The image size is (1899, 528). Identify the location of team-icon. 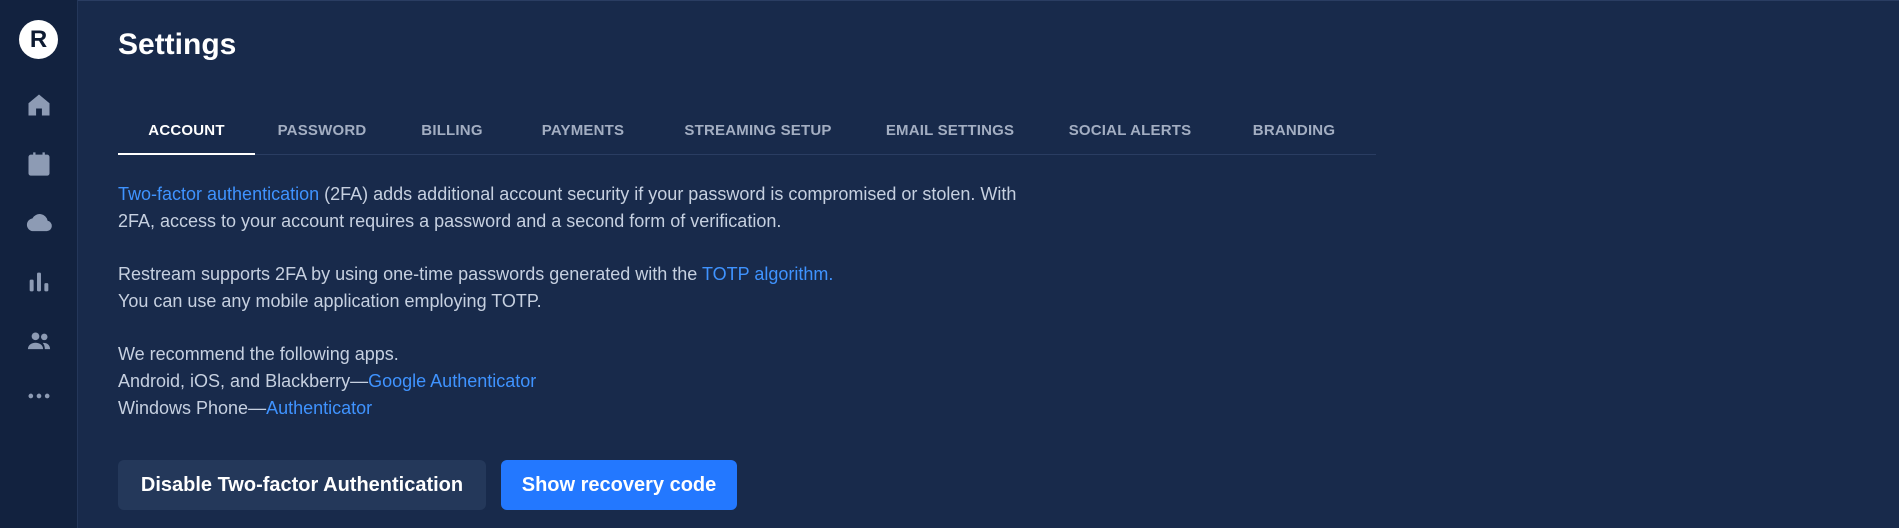
(39, 341).